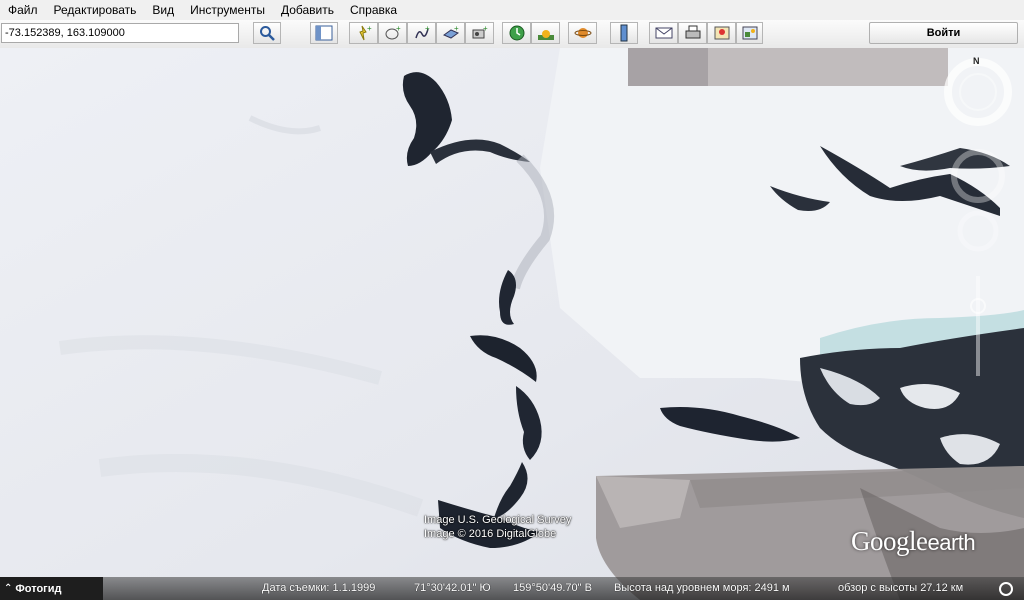 The width and height of the screenshot is (1024, 600). I want to click on compass-ring, so click(978, 92).